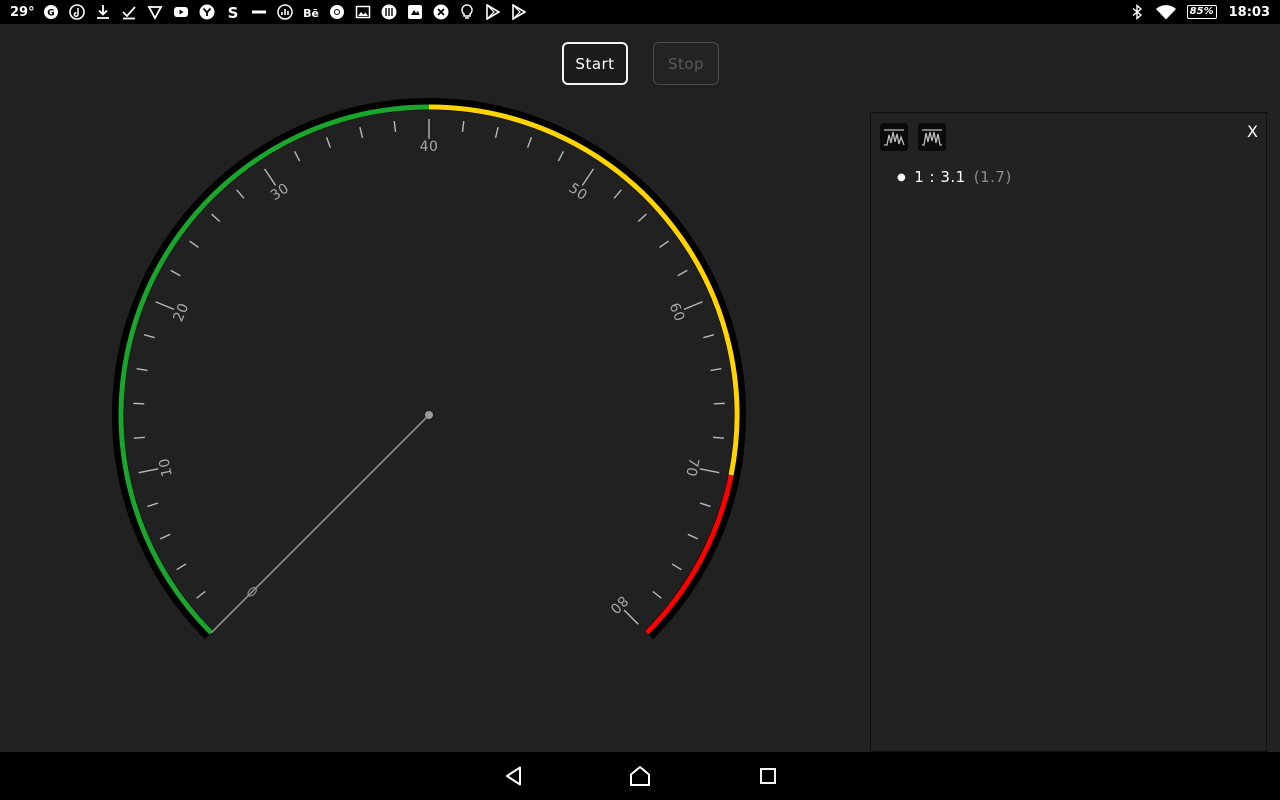 This screenshot has width=1280, height=800. What do you see at coordinates (389, 12) in the screenshot?
I see `keyboard-icon` at bounding box center [389, 12].